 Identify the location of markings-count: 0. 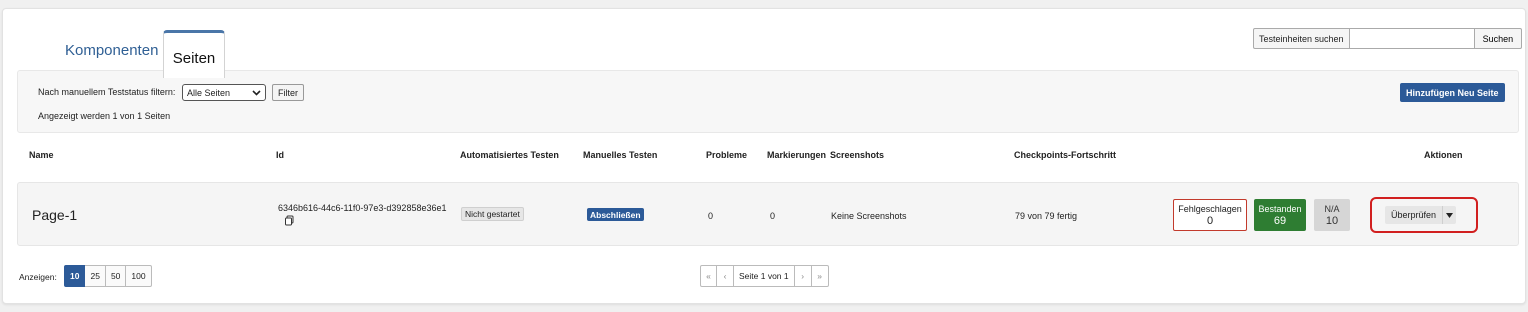
(773, 216).